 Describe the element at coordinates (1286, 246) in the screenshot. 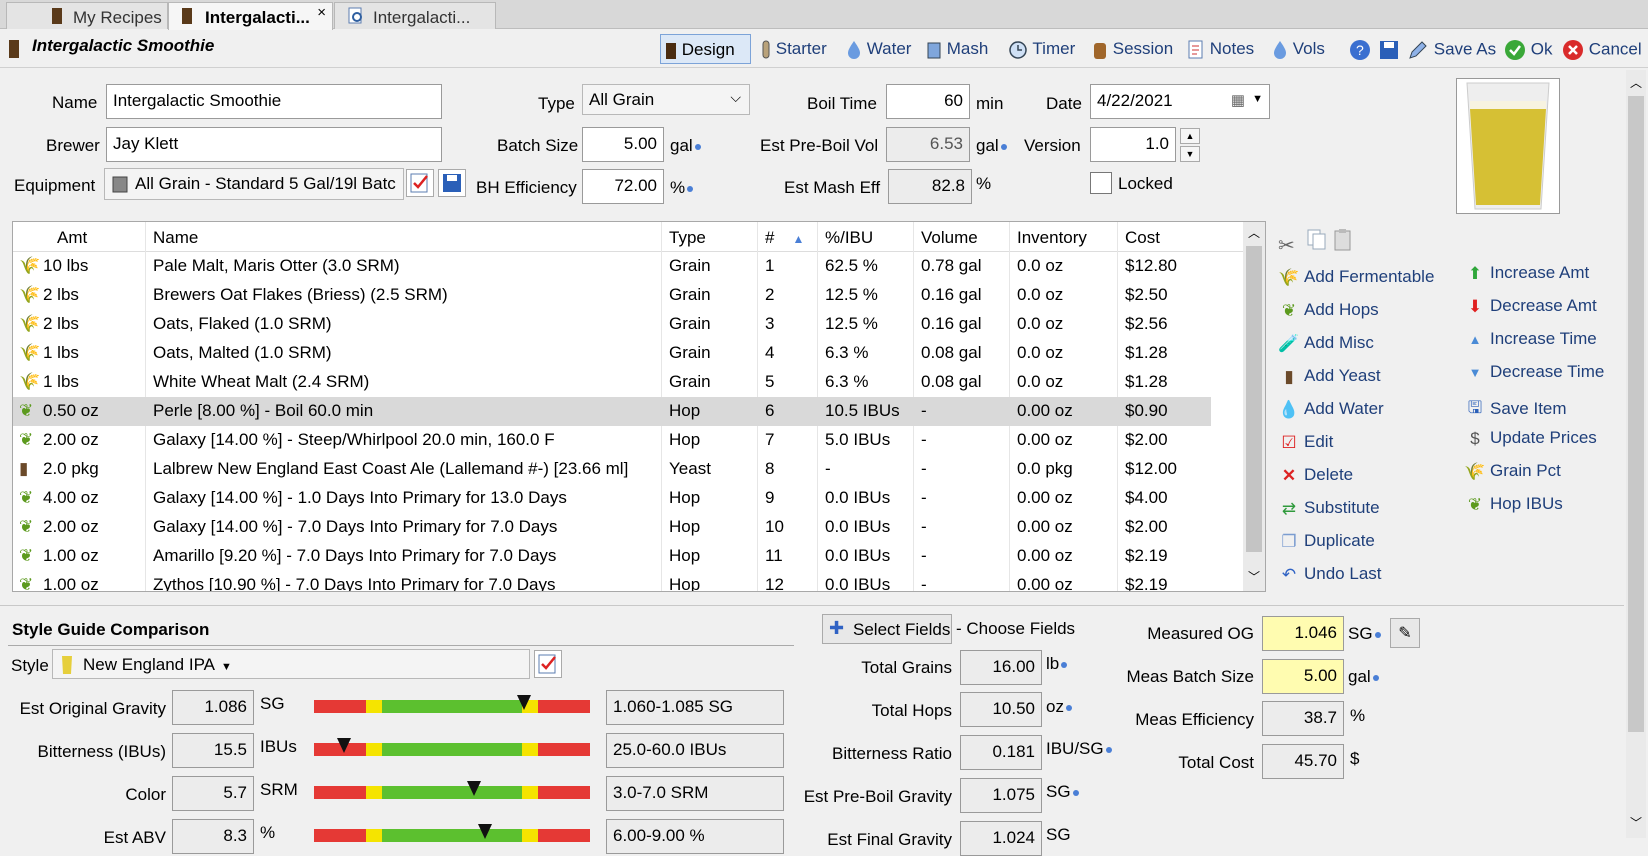

I see `cut-icon: ✂` at that location.